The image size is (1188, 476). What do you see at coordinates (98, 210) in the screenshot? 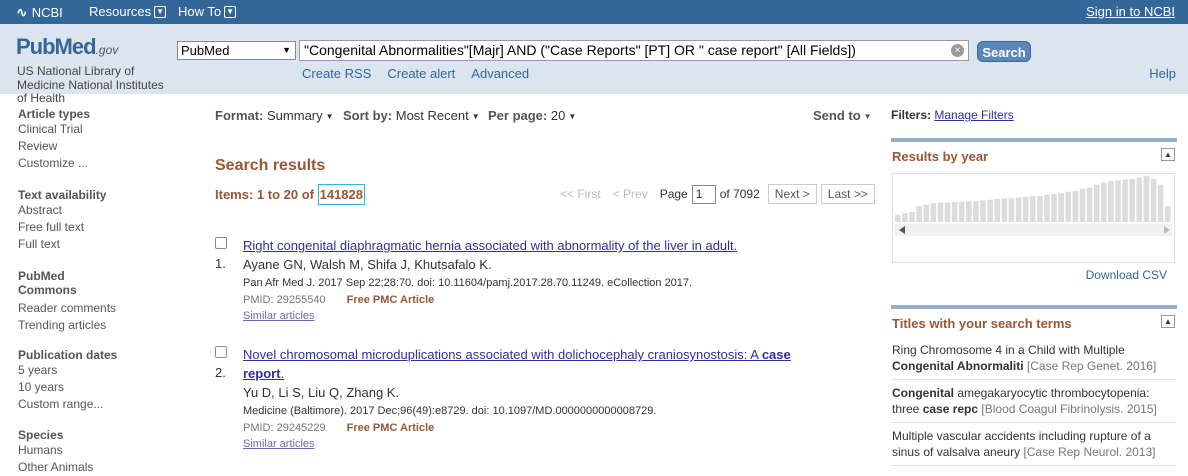
I see `facet-item-abstract: Abstract` at bounding box center [98, 210].